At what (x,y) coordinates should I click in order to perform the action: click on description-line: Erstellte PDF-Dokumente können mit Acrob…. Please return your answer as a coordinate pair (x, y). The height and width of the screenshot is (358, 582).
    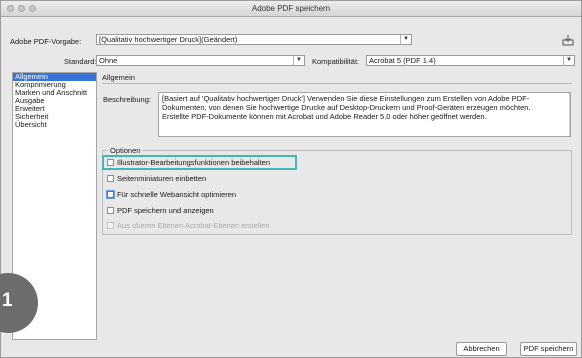
    Looking at the image, I should click on (324, 116).